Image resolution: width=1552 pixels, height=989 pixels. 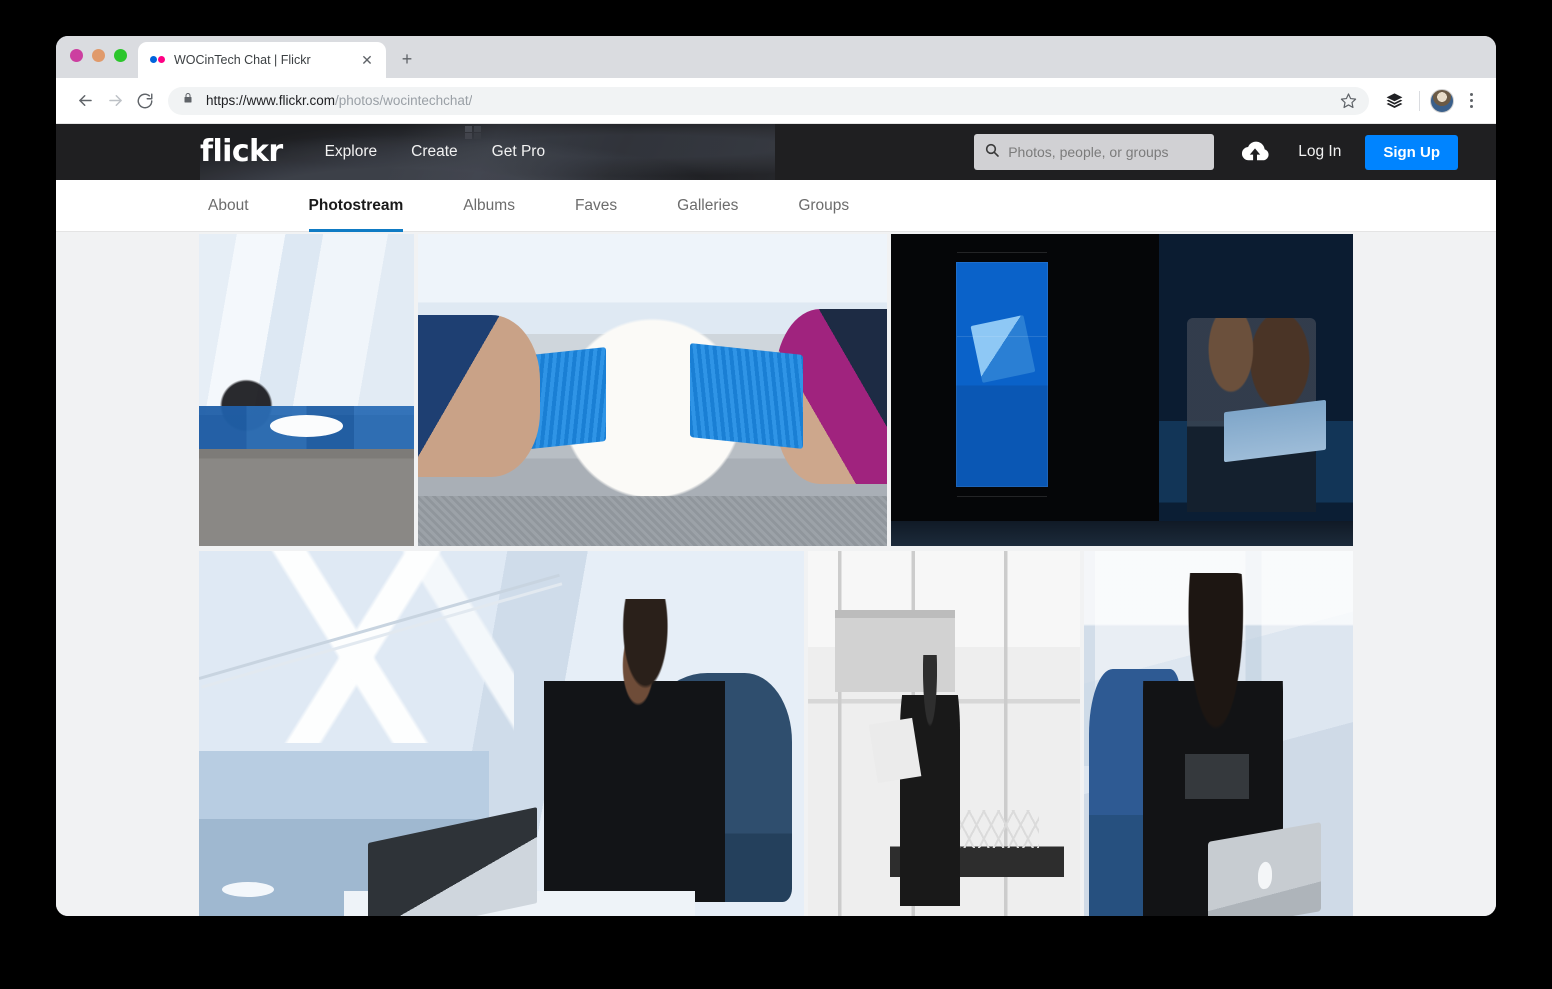 I want to click on search-input, so click(x=1106, y=152).